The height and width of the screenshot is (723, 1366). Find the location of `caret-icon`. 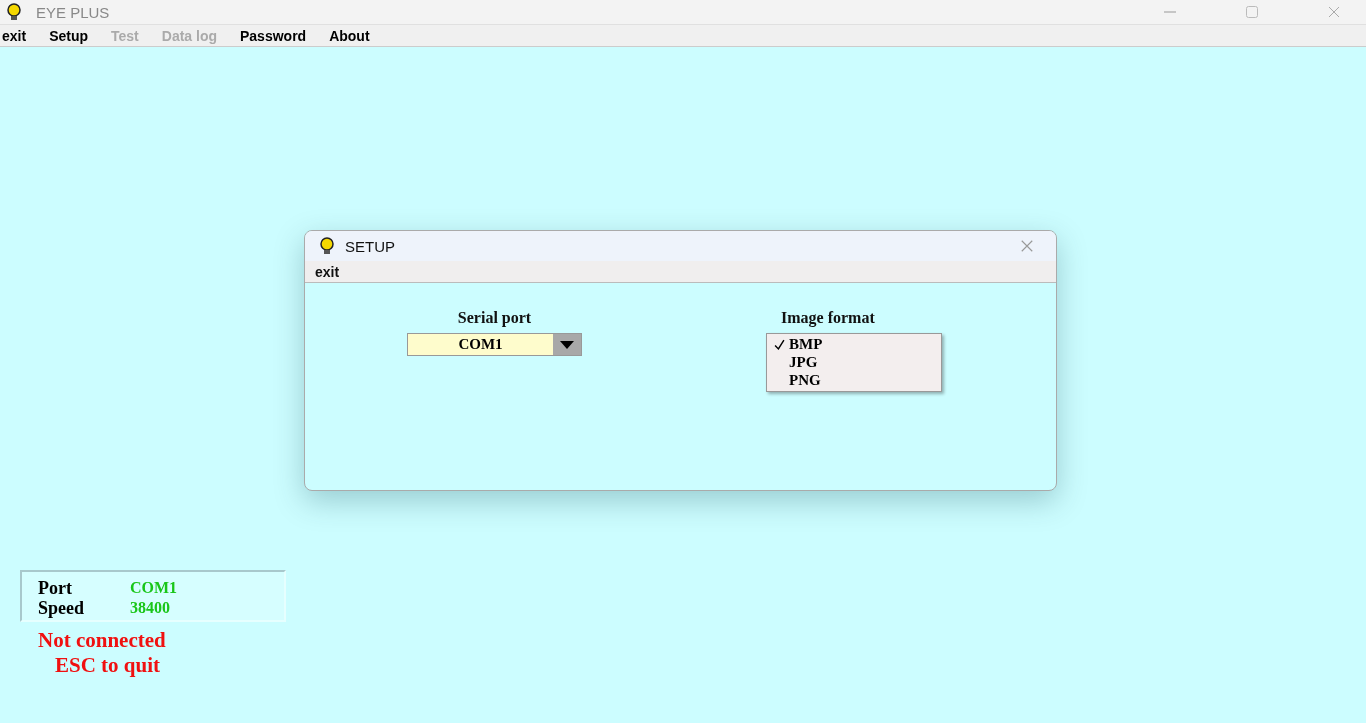

caret-icon is located at coordinates (567, 344).